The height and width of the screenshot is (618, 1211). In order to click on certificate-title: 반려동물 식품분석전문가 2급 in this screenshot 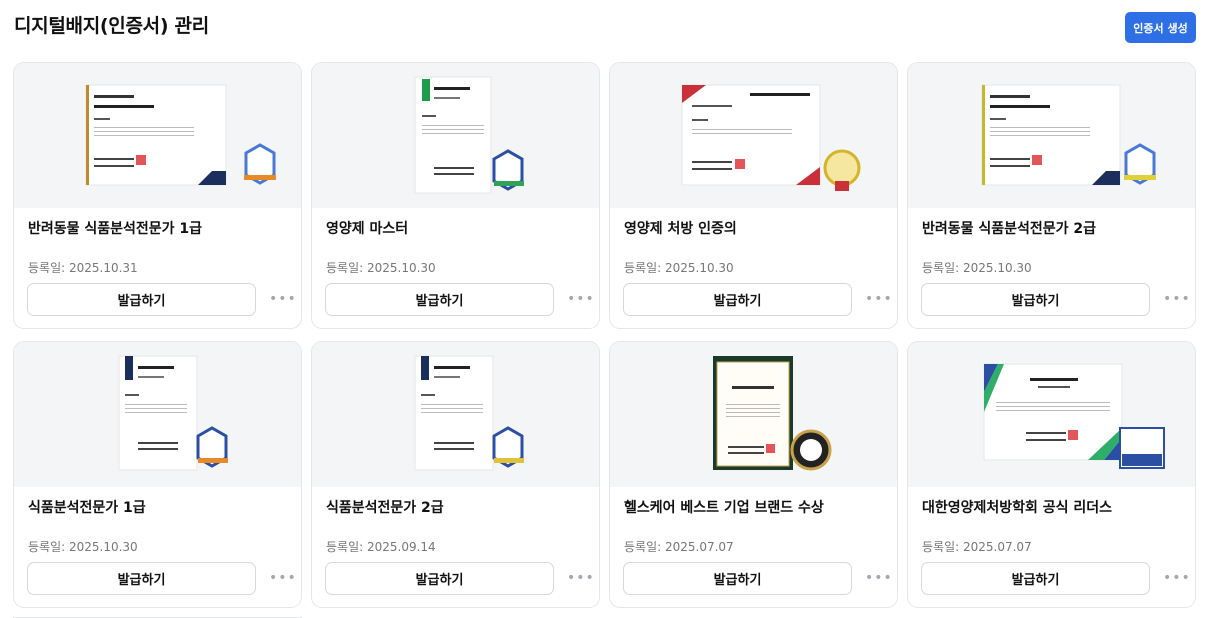, I will do `click(1009, 229)`.